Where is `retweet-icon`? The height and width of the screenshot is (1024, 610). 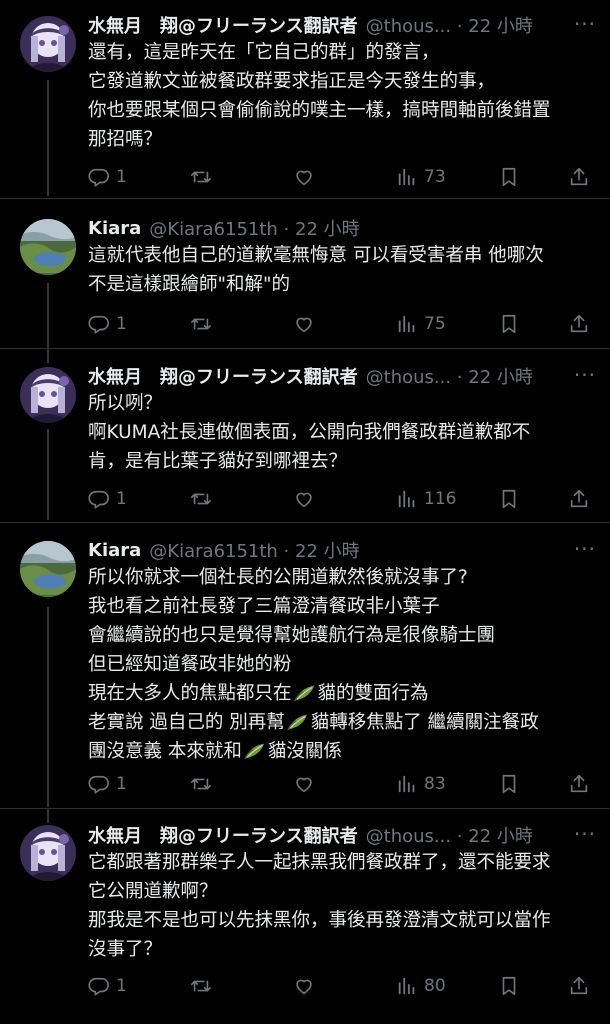 retweet-icon is located at coordinates (201, 986).